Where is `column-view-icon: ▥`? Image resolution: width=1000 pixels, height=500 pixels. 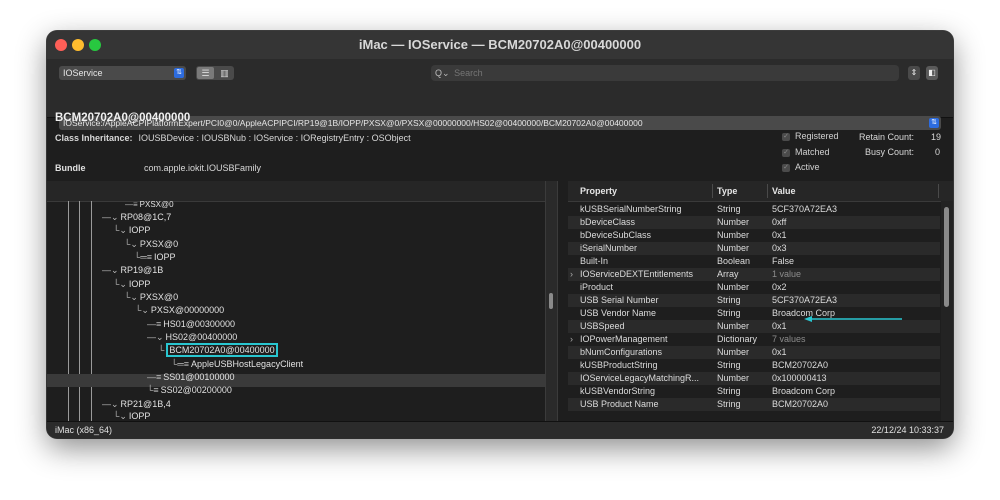
column-view-icon: ▥ is located at coordinates (224, 73).